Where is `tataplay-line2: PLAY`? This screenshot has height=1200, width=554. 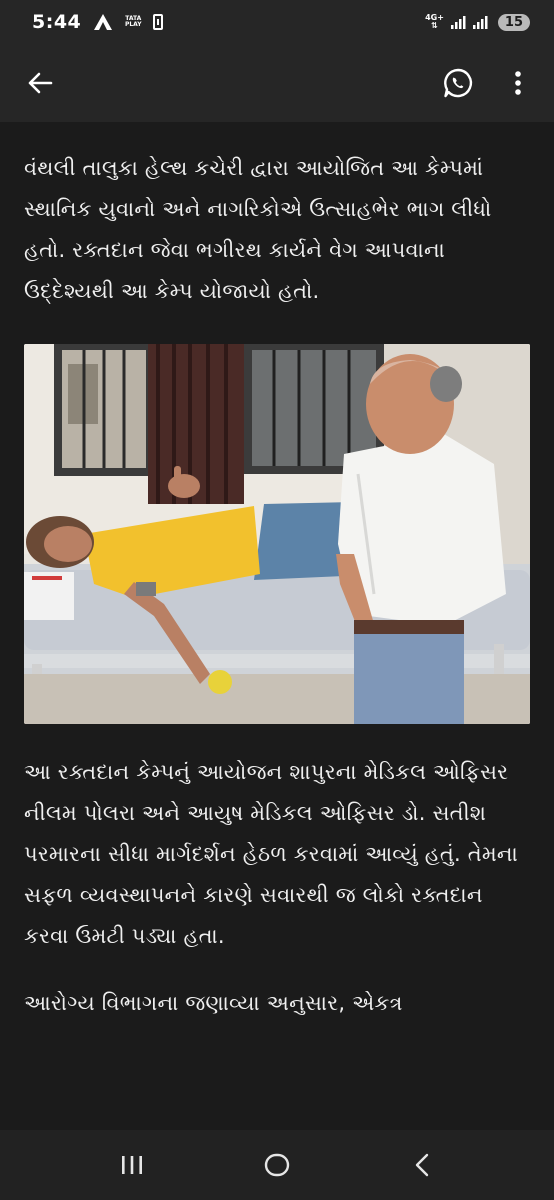 tataplay-line2: PLAY is located at coordinates (133, 24).